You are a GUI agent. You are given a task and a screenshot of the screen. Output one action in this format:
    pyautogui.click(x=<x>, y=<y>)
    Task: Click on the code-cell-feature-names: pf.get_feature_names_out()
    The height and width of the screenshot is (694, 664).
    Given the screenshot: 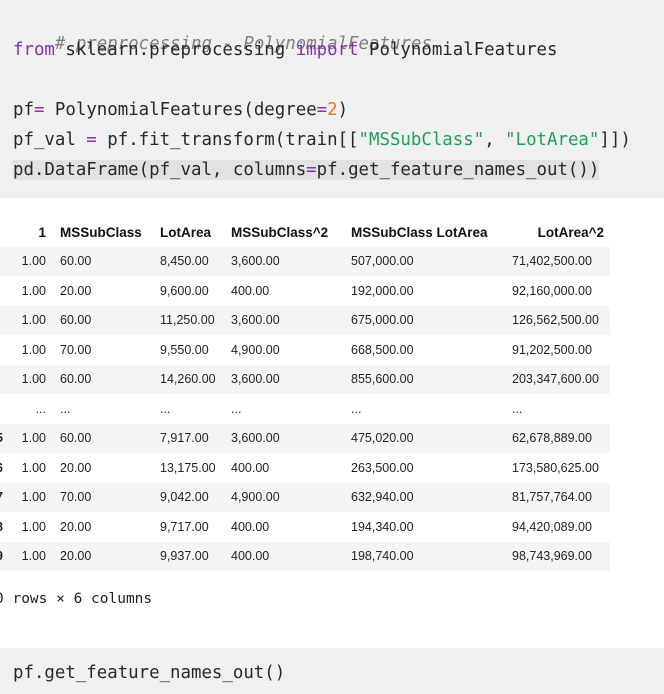 What is the action you would take?
    pyautogui.click(x=332, y=671)
    